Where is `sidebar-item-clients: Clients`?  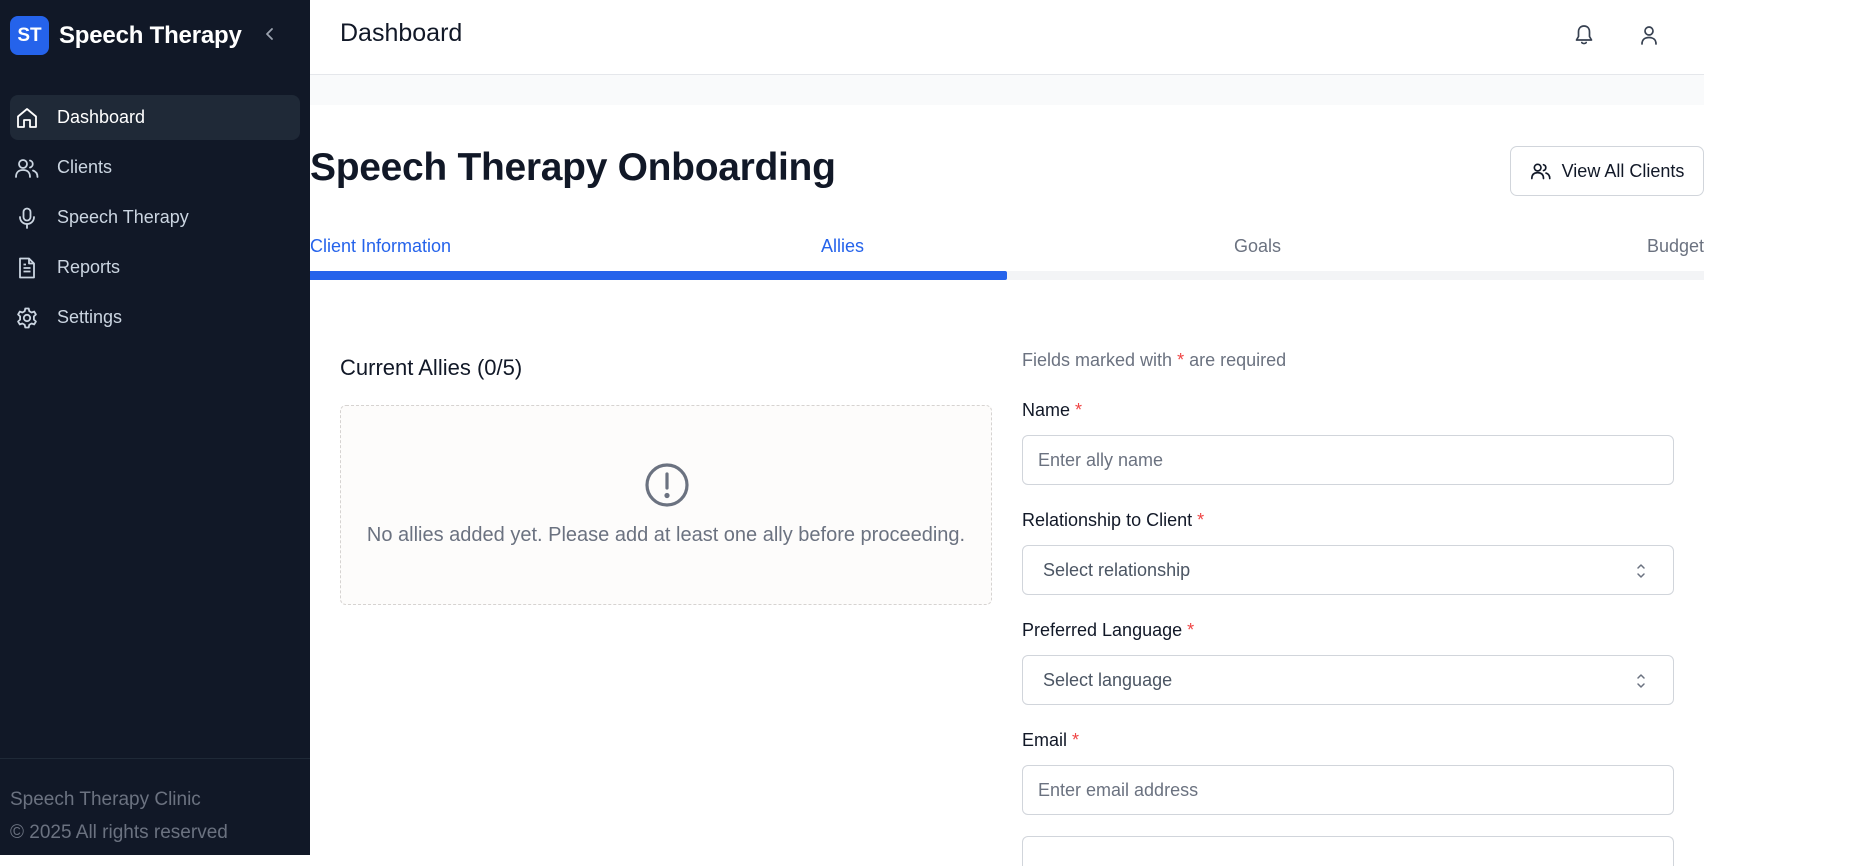 sidebar-item-clients: Clients is located at coordinates (155, 167).